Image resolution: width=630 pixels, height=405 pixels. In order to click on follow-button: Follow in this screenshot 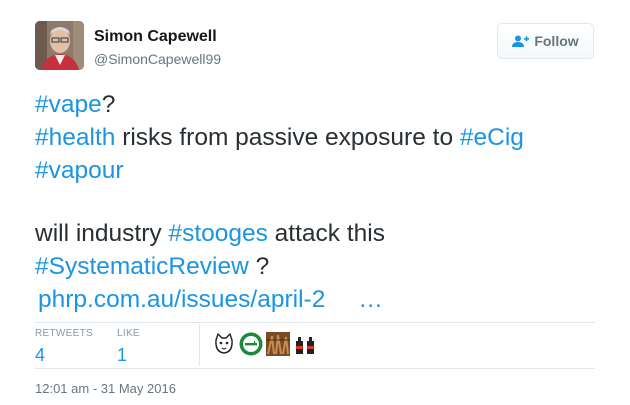, I will do `click(545, 41)`.